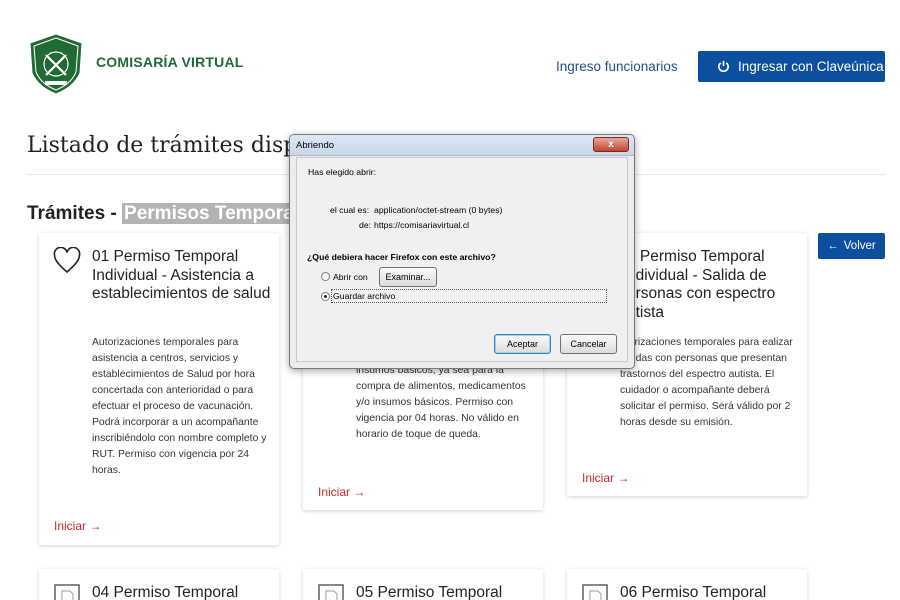  What do you see at coordinates (169, 145) in the screenshot?
I see `page-title: Listado de trámites dispo` at bounding box center [169, 145].